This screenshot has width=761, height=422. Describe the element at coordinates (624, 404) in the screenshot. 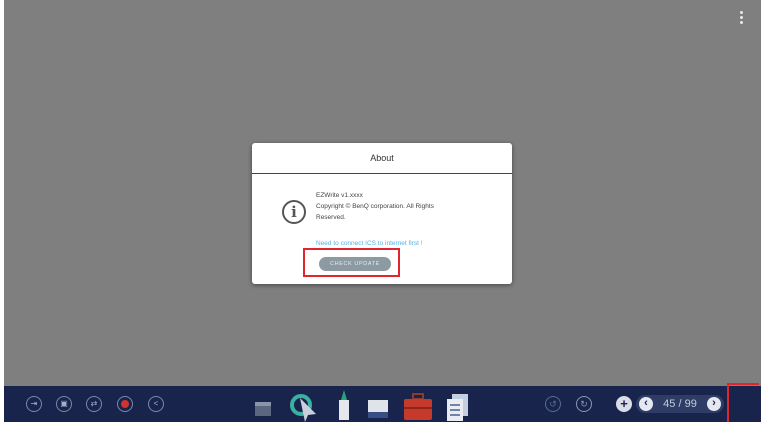

I see `add-page-button: +` at that location.